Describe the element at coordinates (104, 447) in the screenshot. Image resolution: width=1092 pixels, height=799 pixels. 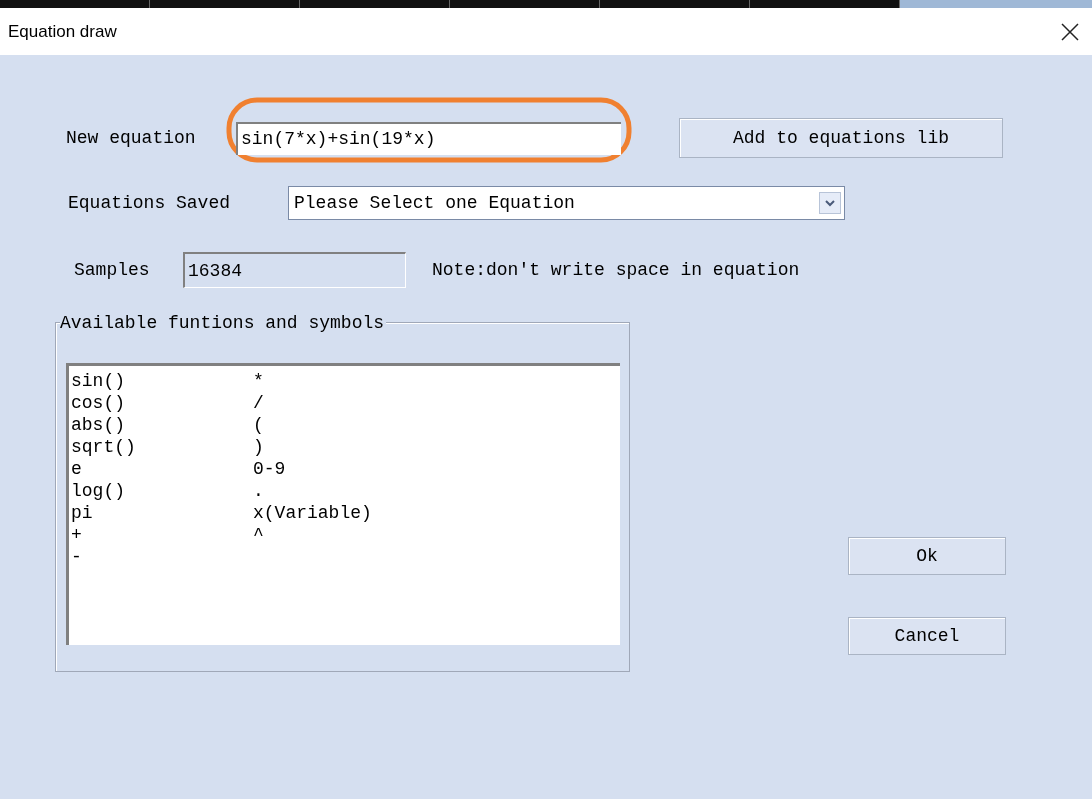
I see `list-cell-text: sqrt()` at that location.